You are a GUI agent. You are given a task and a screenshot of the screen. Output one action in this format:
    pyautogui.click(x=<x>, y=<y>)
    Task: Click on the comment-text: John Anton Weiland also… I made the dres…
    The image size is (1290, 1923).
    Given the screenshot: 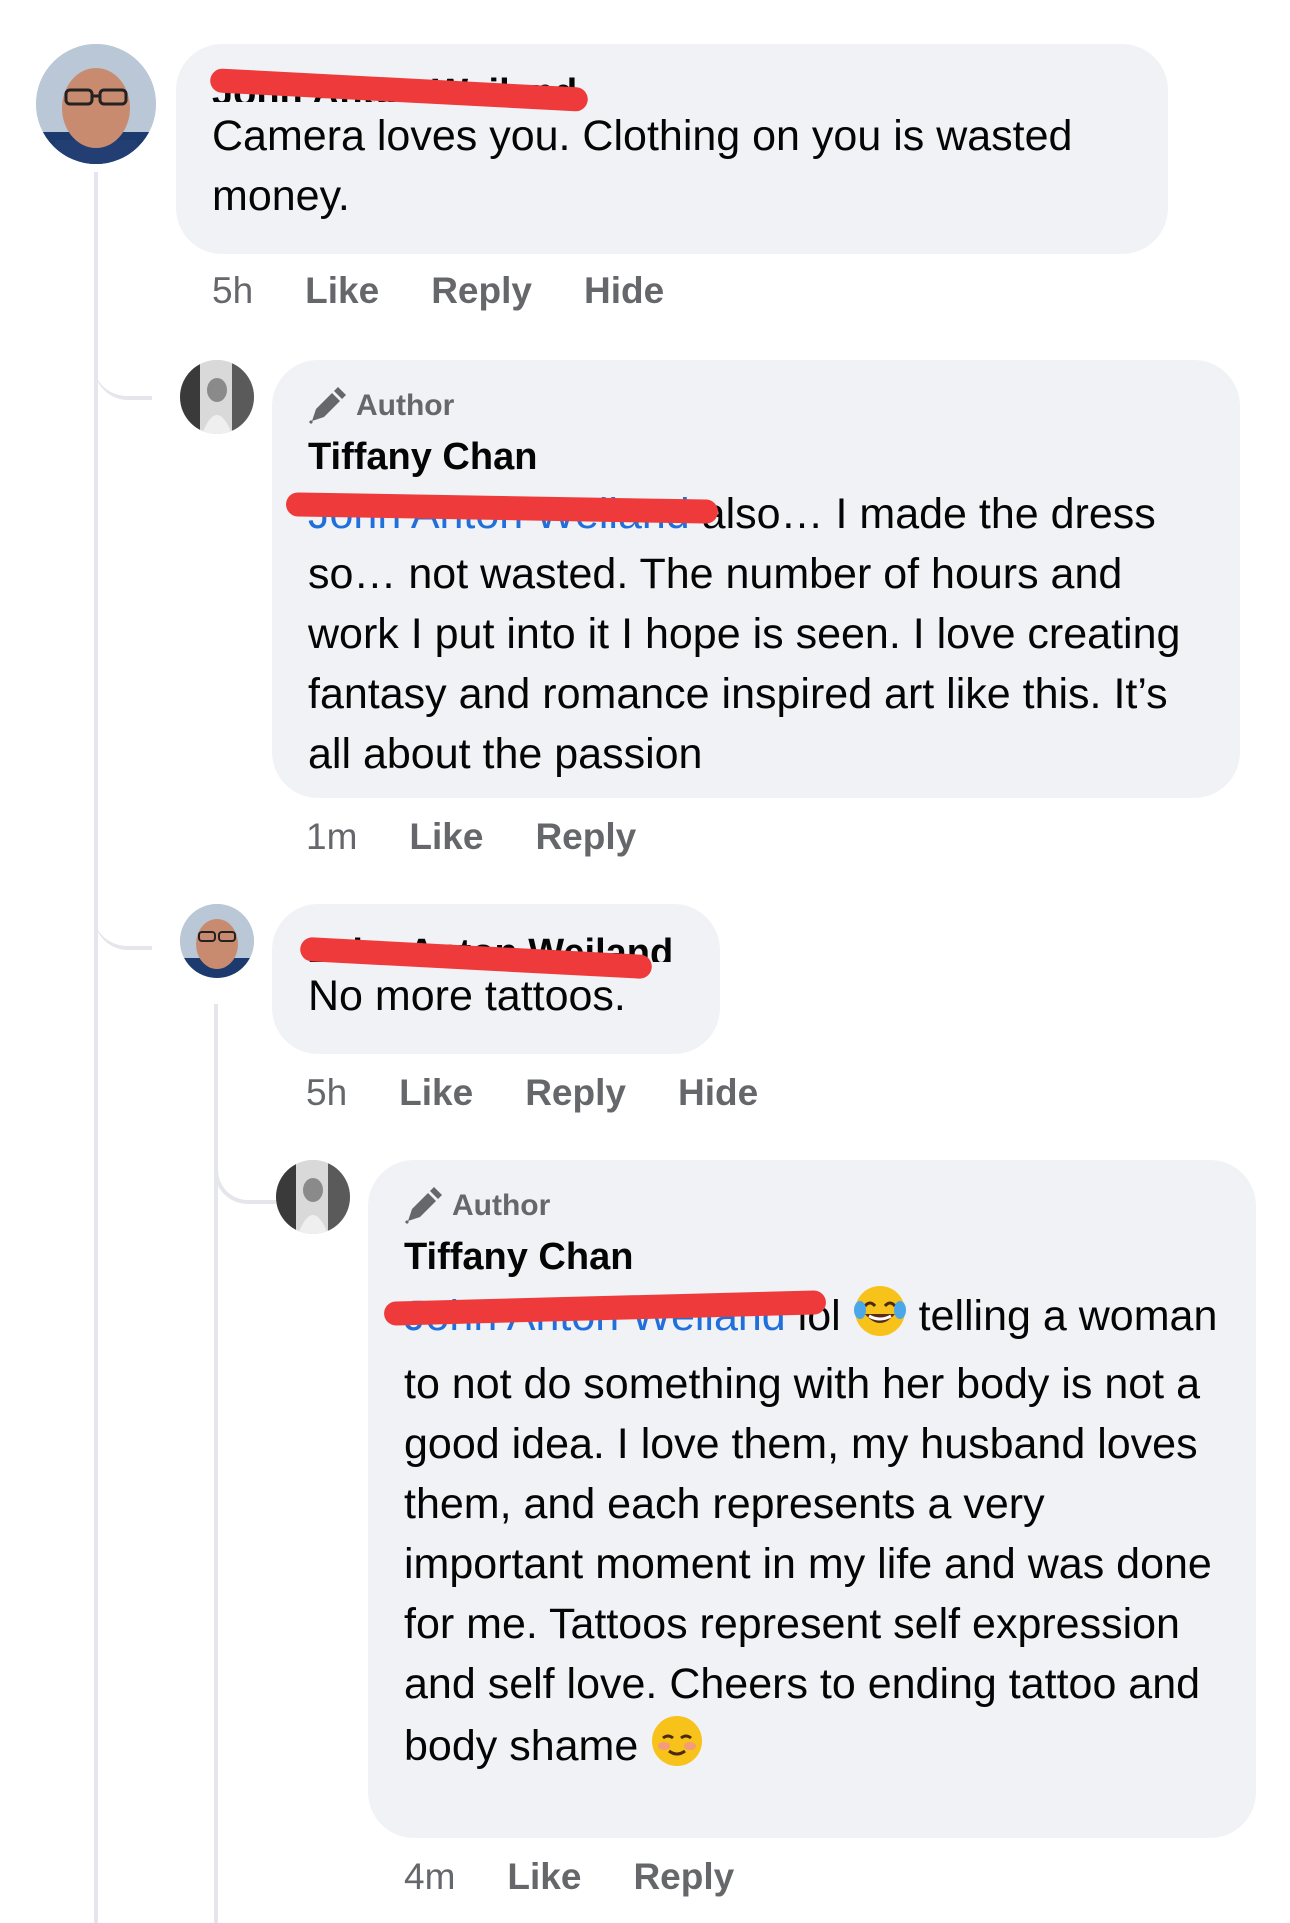 What is the action you would take?
    pyautogui.click(x=756, y=634)
    